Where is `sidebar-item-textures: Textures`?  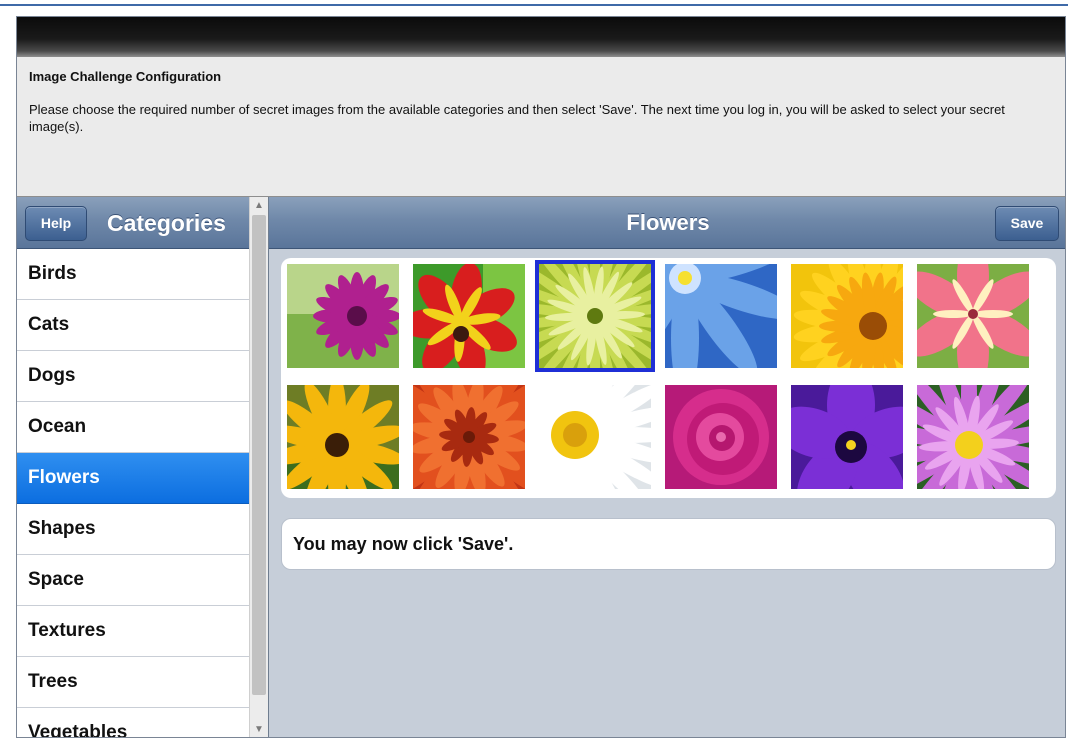 sidebar-item-textures: Textures is located at coordinates (133, 631).